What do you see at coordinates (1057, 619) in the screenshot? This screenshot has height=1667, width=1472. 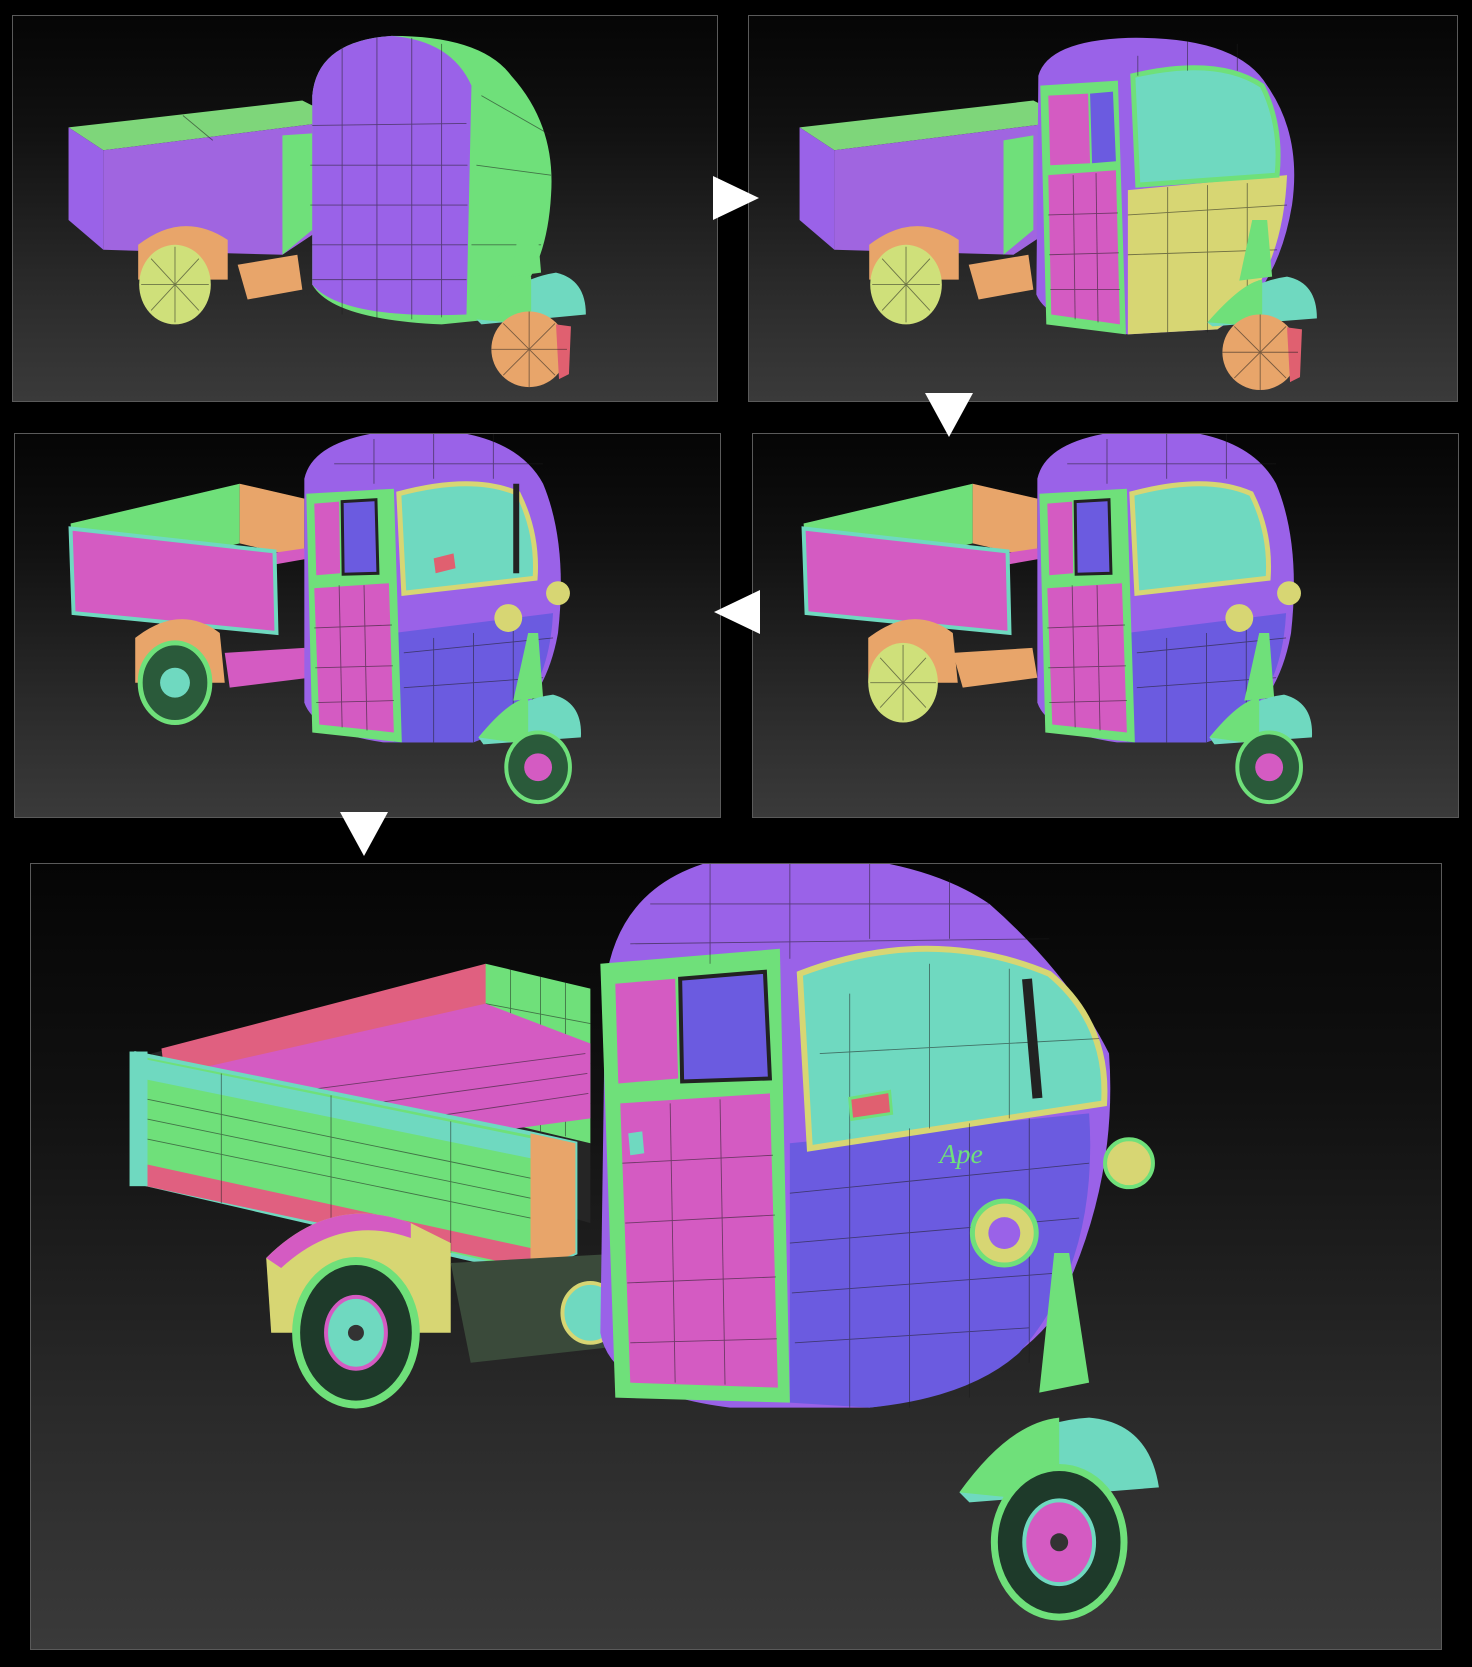 I see `stage-4-truck-render` at bounding box center [1057, 619].